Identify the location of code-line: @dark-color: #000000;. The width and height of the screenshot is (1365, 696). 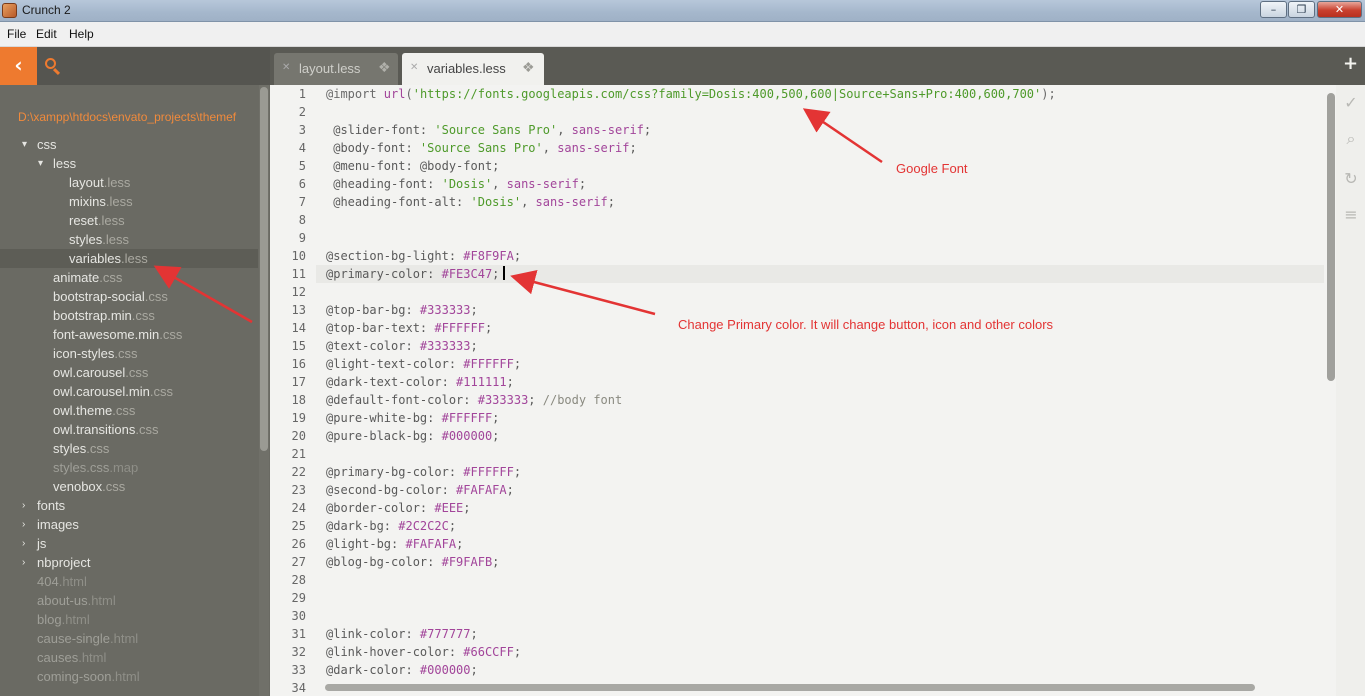
(402, 670).